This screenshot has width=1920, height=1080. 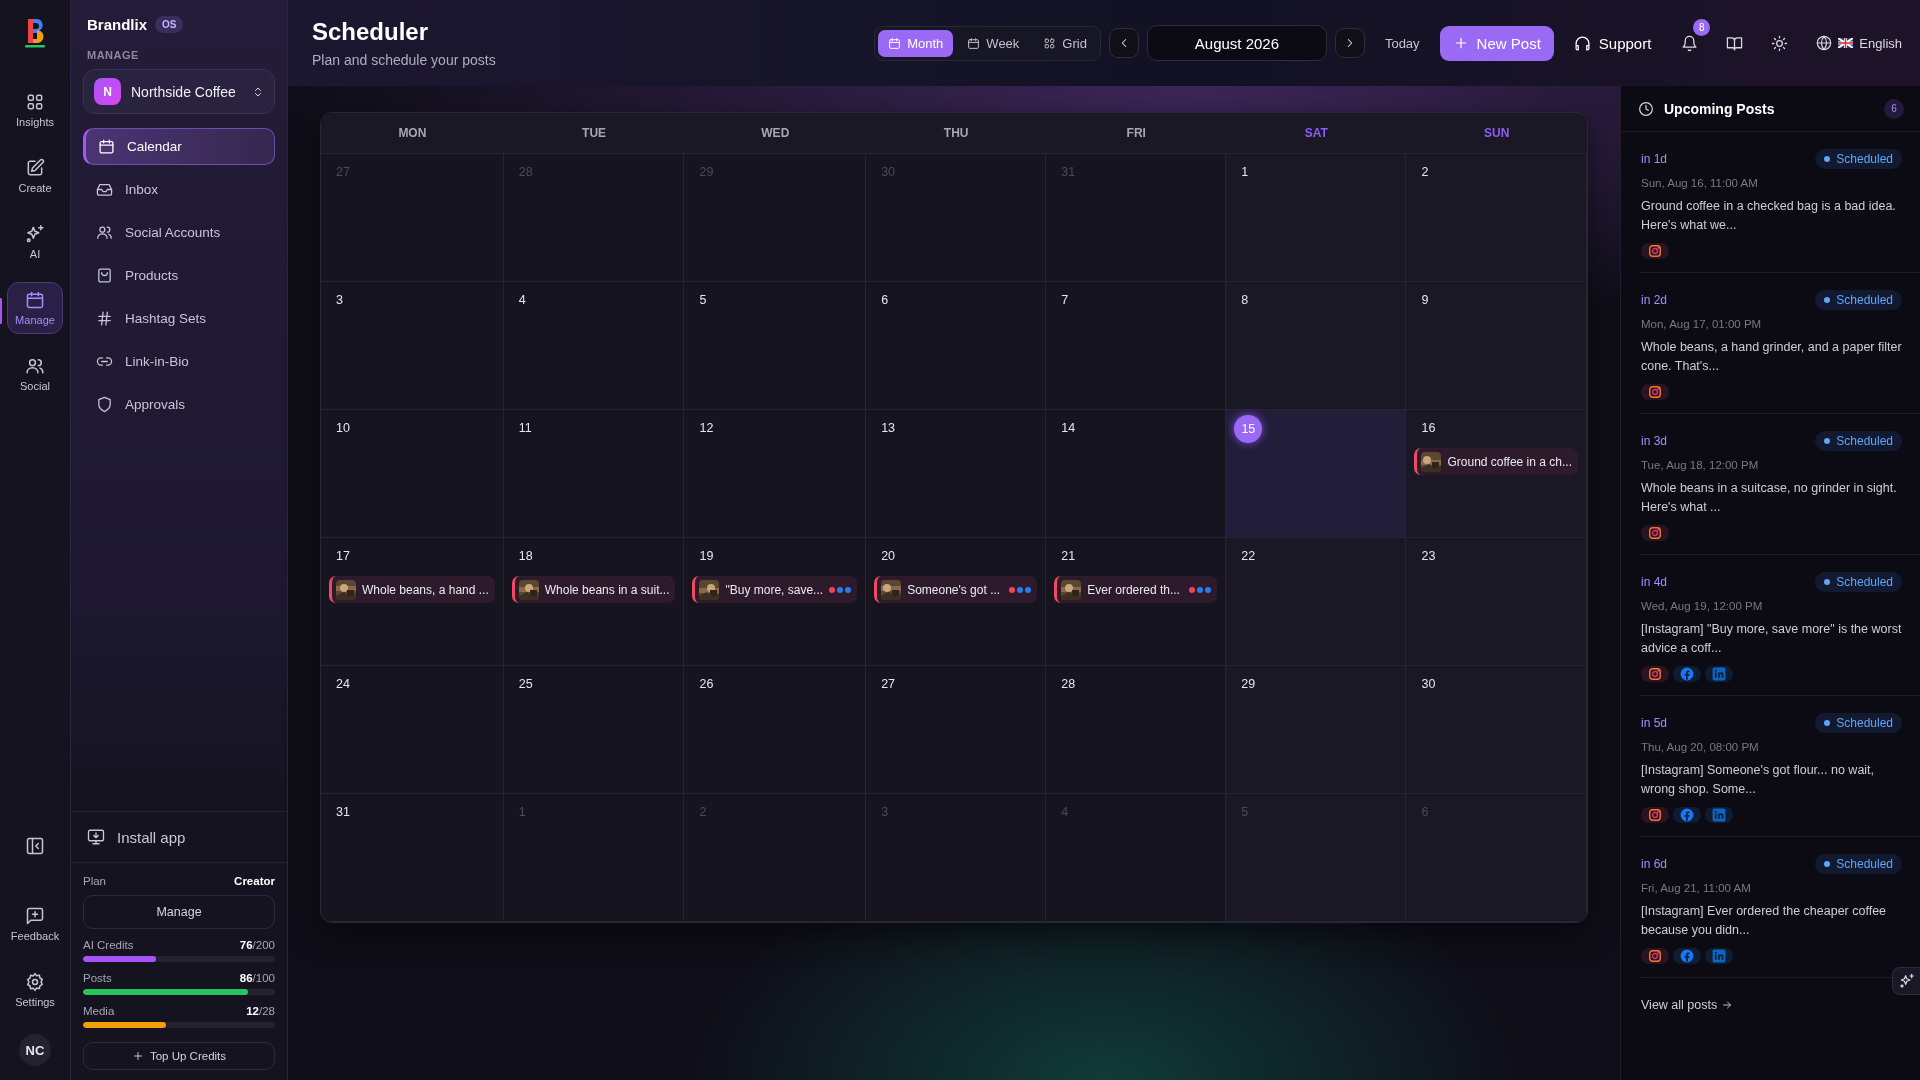 I want to click on rail-nav-item: Manage, so click(x=35, y=308).